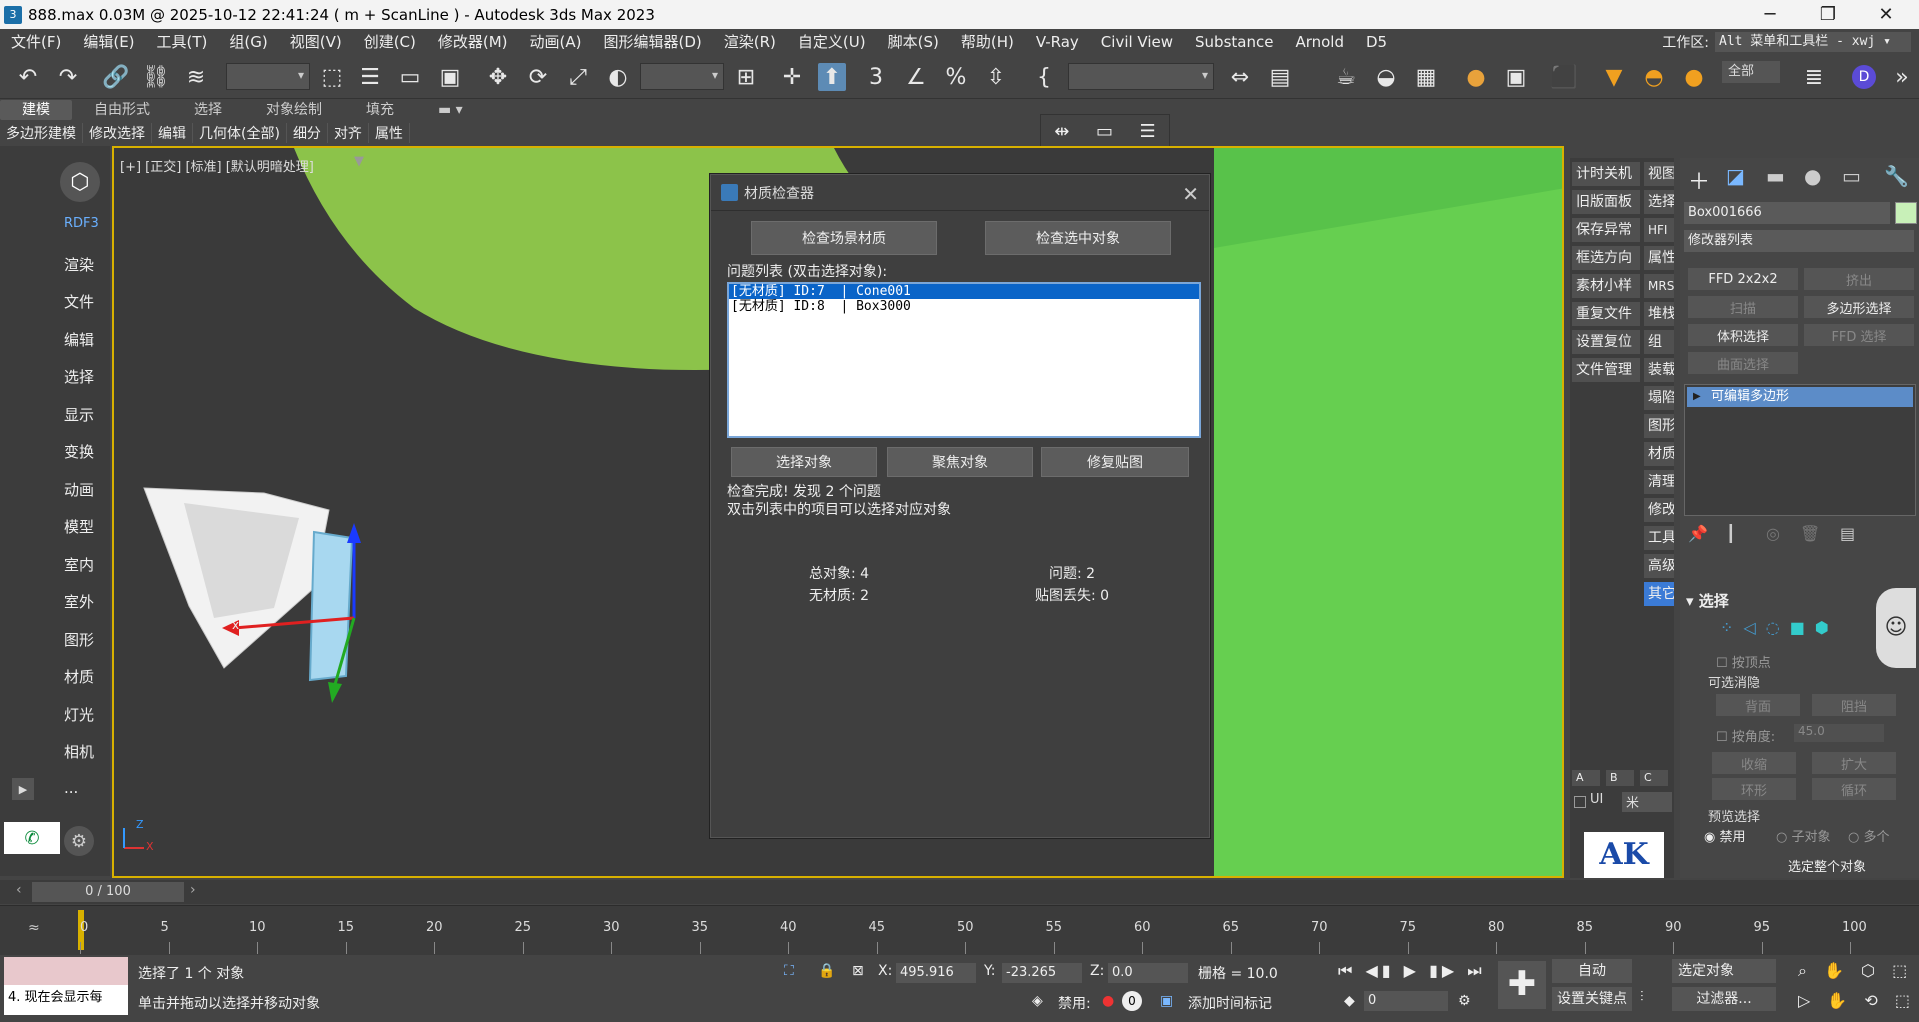  What do you see at coordinates (1042, 973) in the screenshot?
I see `y-coord-field: -23.265` at bounding box center [1042, 973].